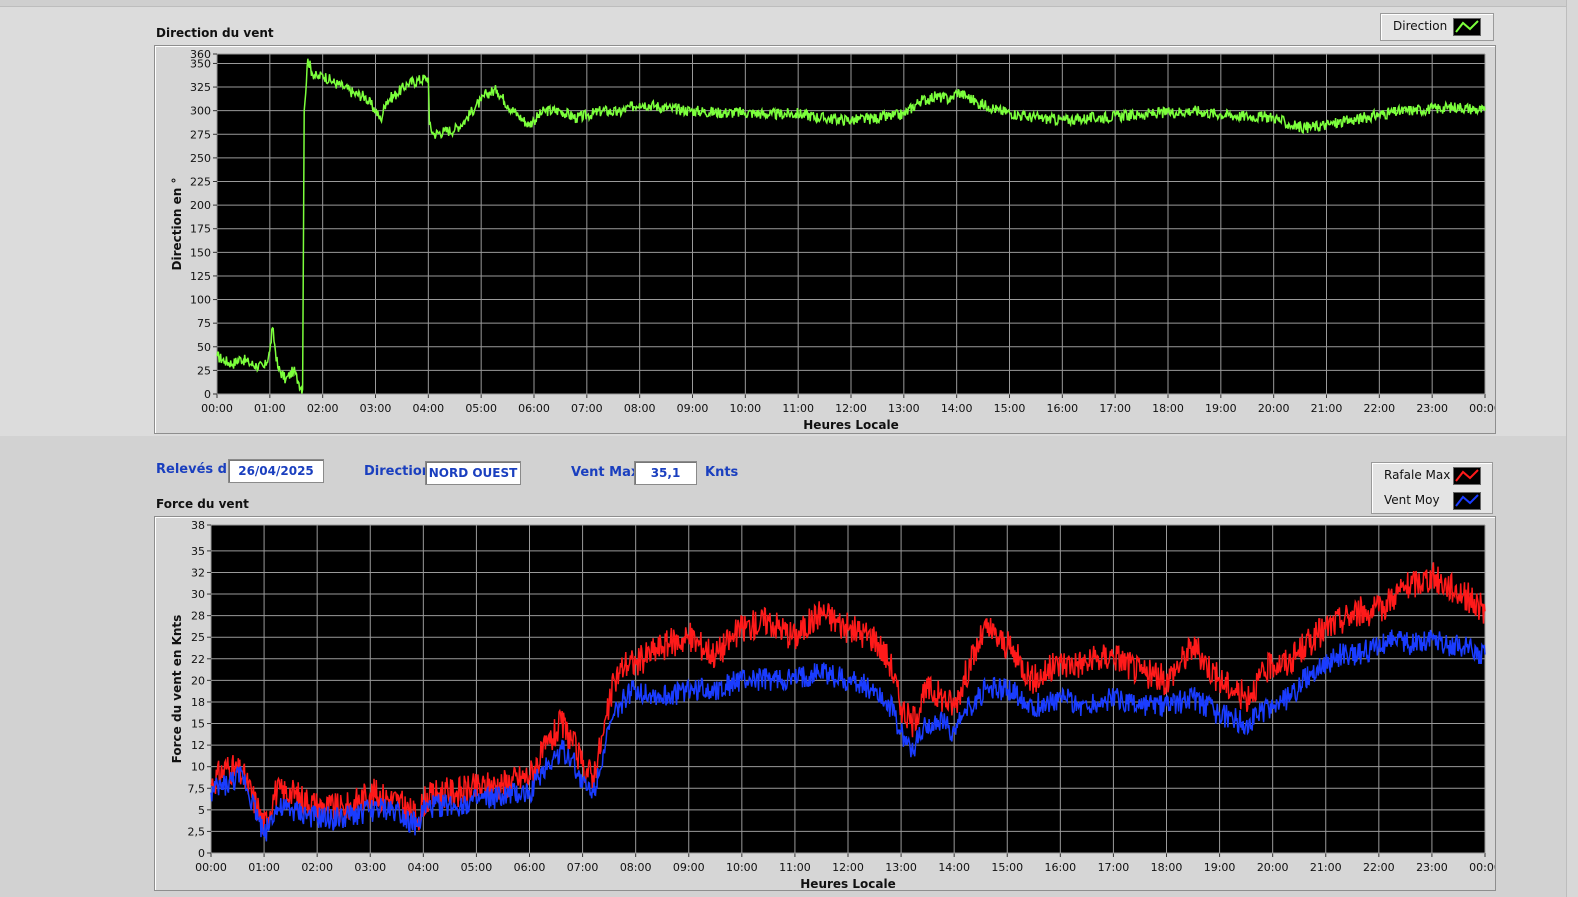 This screenshot has width=1578, height=897. Describe the element at coordinates (200, 134) in the screenshot. I see `y-tick-label: 275` at that location.